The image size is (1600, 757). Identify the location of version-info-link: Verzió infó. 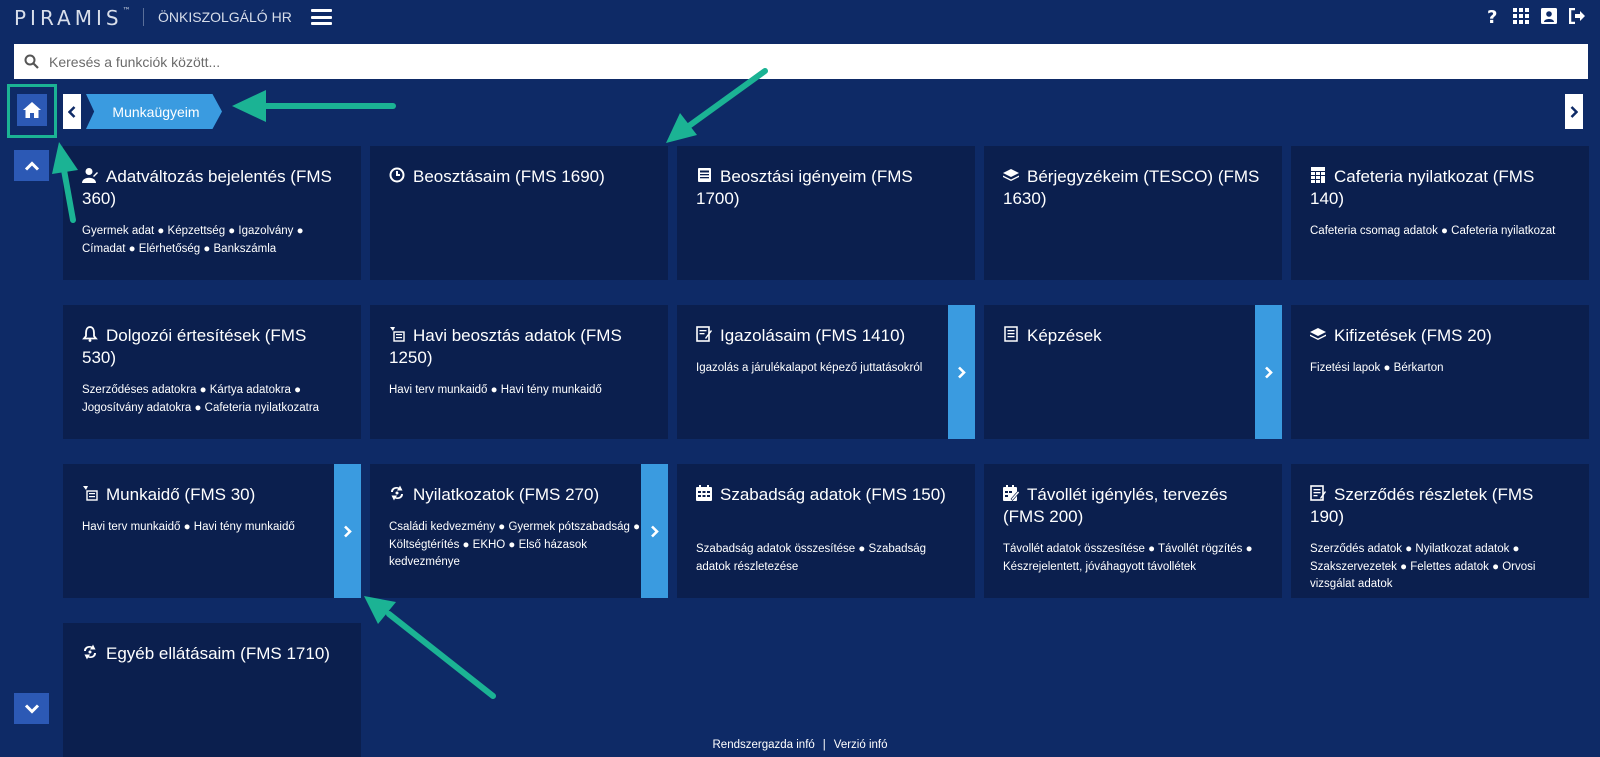
(861, 745).